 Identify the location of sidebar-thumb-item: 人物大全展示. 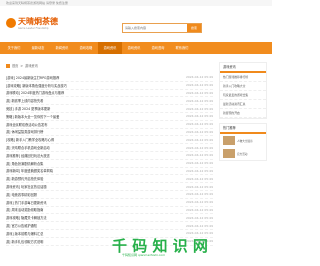
(243, 140).